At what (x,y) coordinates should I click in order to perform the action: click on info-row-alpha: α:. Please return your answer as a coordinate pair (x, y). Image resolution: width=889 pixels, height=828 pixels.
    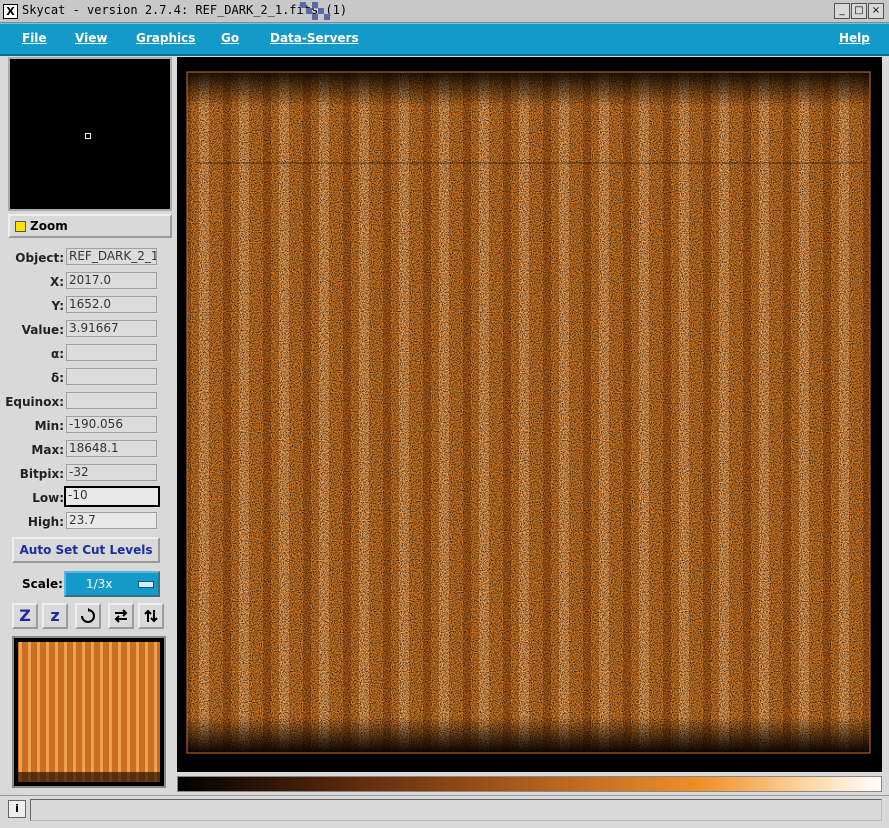
    Looking at the image, I should click on (88, 354).